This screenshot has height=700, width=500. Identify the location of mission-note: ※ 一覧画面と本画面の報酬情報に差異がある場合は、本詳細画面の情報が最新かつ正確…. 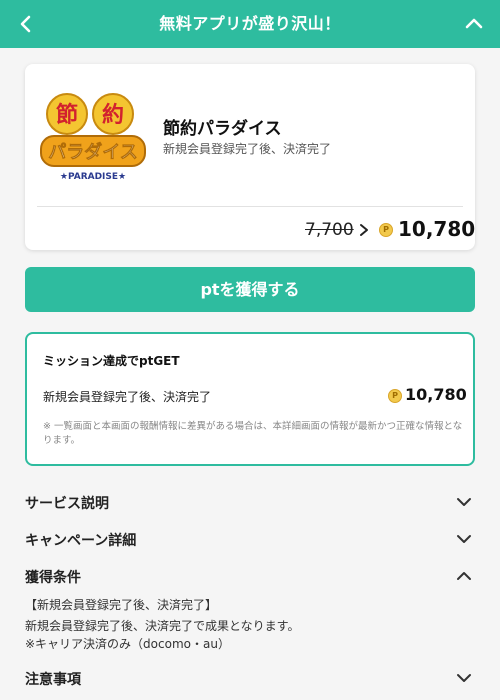
(253, 433).